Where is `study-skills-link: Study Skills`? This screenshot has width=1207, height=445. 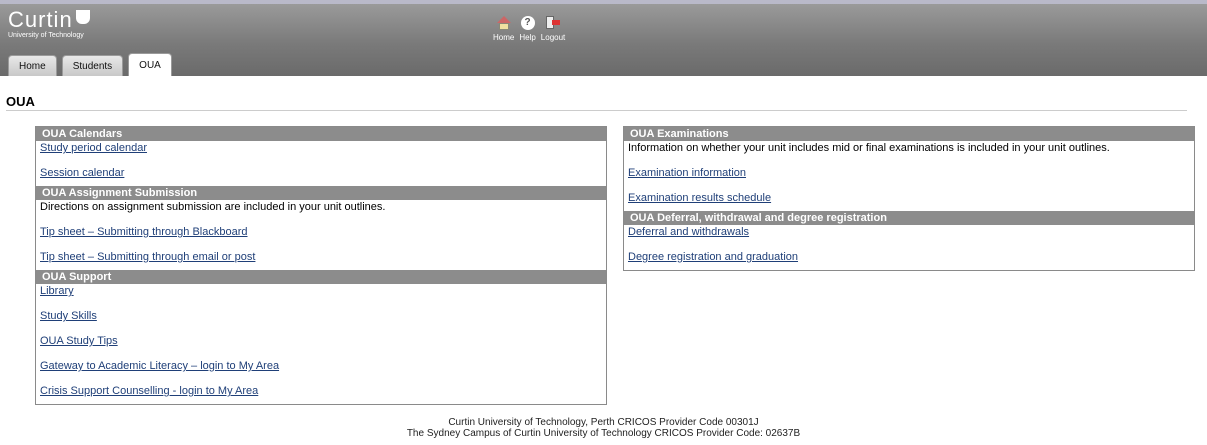
study-skills-link: Study Skills is located at coordinates (68, 316).